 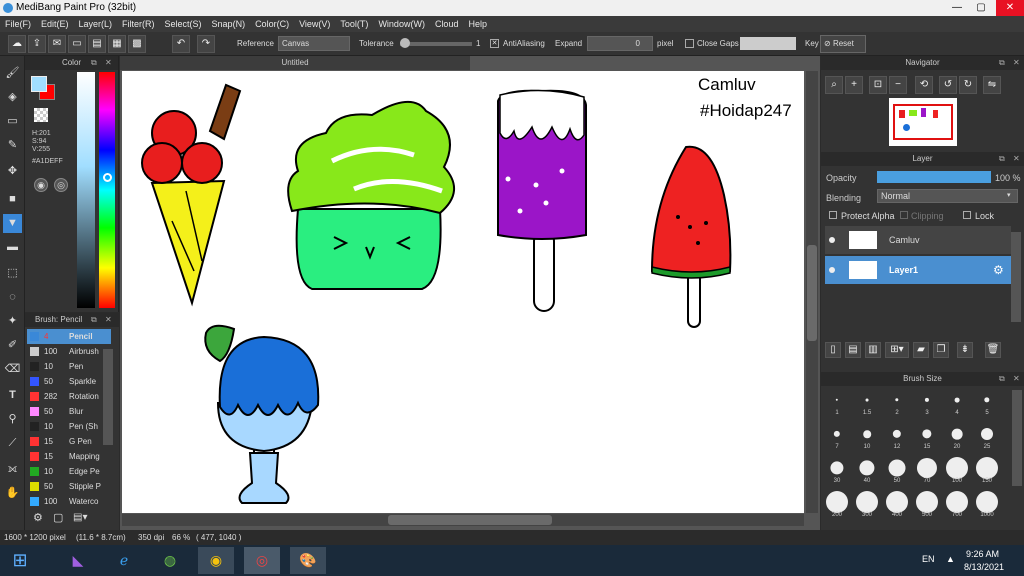 What do you see at coordinates (927, 504) in the screenshot?
I see `brush-size-option: 500` at bounding box center [927, 504].